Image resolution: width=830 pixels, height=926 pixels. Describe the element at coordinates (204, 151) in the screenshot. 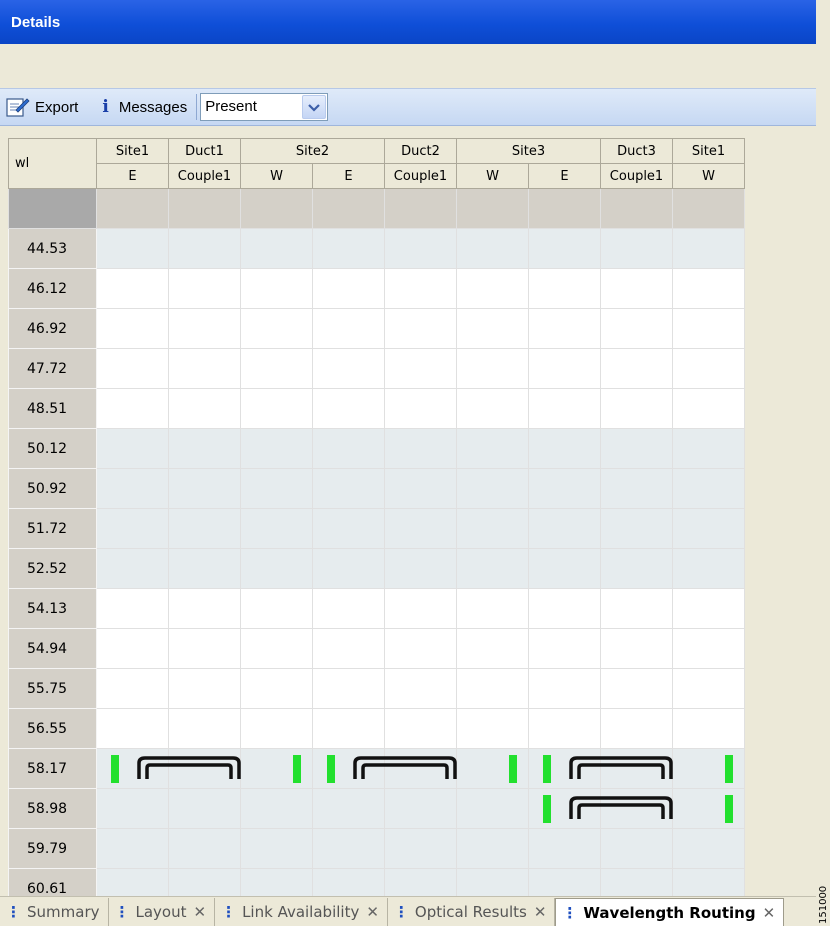

I see `column-group-header: Duct1` at that location.